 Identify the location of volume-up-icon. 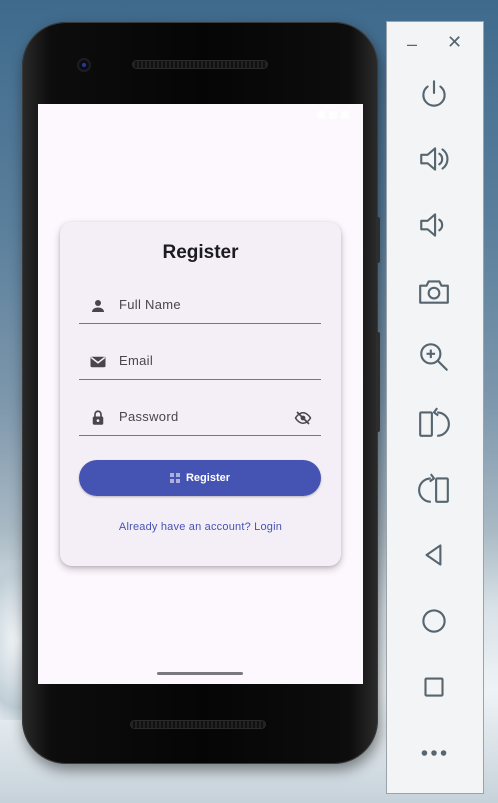
(434, 159).